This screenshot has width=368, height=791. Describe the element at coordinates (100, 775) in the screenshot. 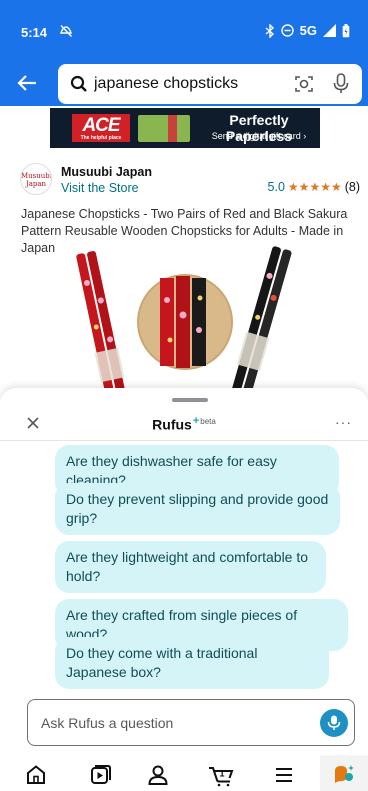

I see `video-icon` at that location.